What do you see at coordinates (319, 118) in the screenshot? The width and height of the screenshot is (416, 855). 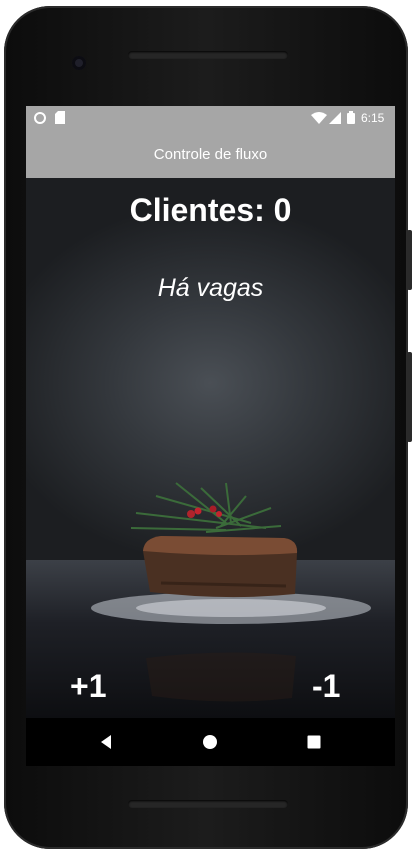 I see `wifi-icon` at bounding box center [319, 118].